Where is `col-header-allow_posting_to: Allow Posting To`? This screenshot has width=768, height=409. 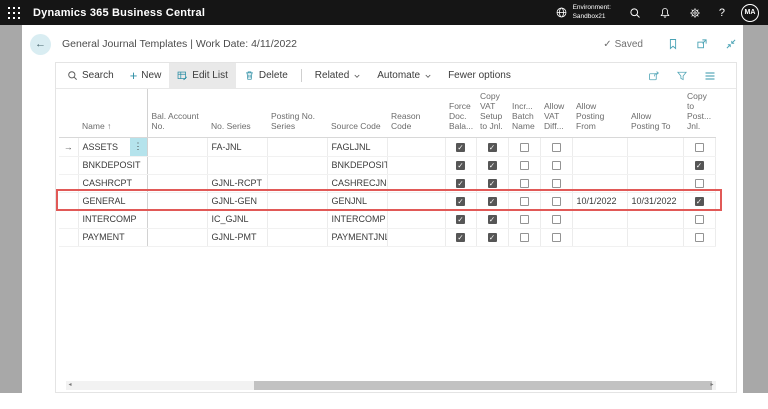 col-header-allow_posting_to: Allow Posting To is located at coordinates (655, 113).